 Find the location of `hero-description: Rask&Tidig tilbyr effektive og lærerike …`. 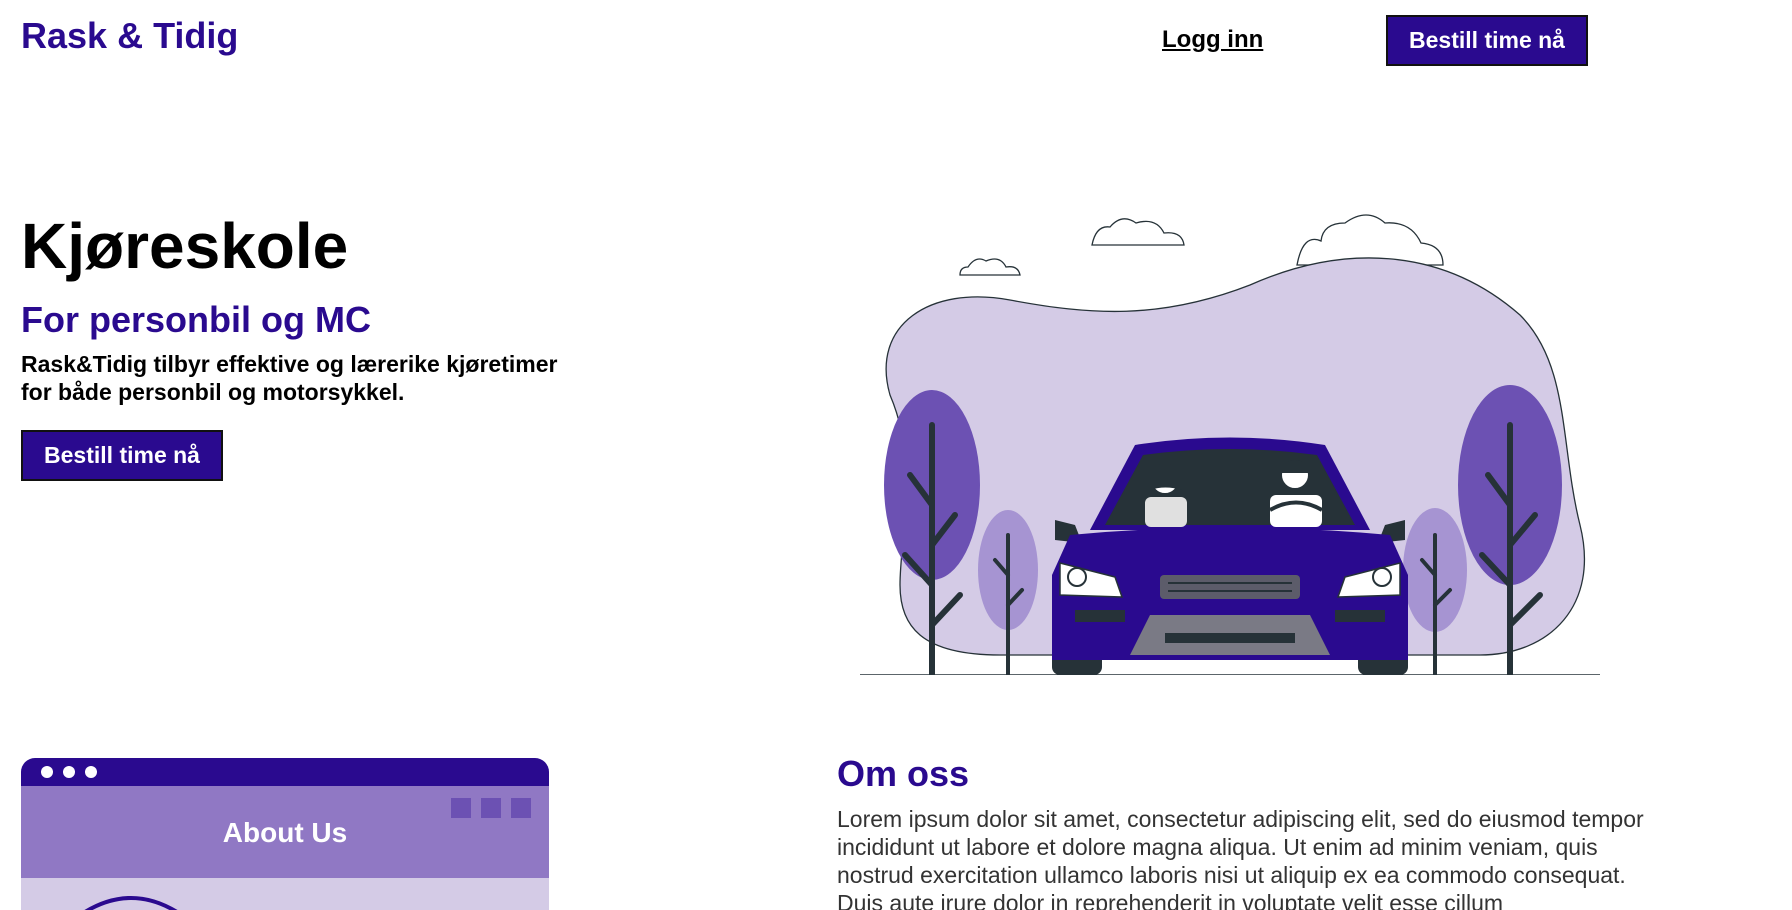

hero-description: Rask&Tidig tilbyr effektive og lærerike … is located at coordinates (289, 378).